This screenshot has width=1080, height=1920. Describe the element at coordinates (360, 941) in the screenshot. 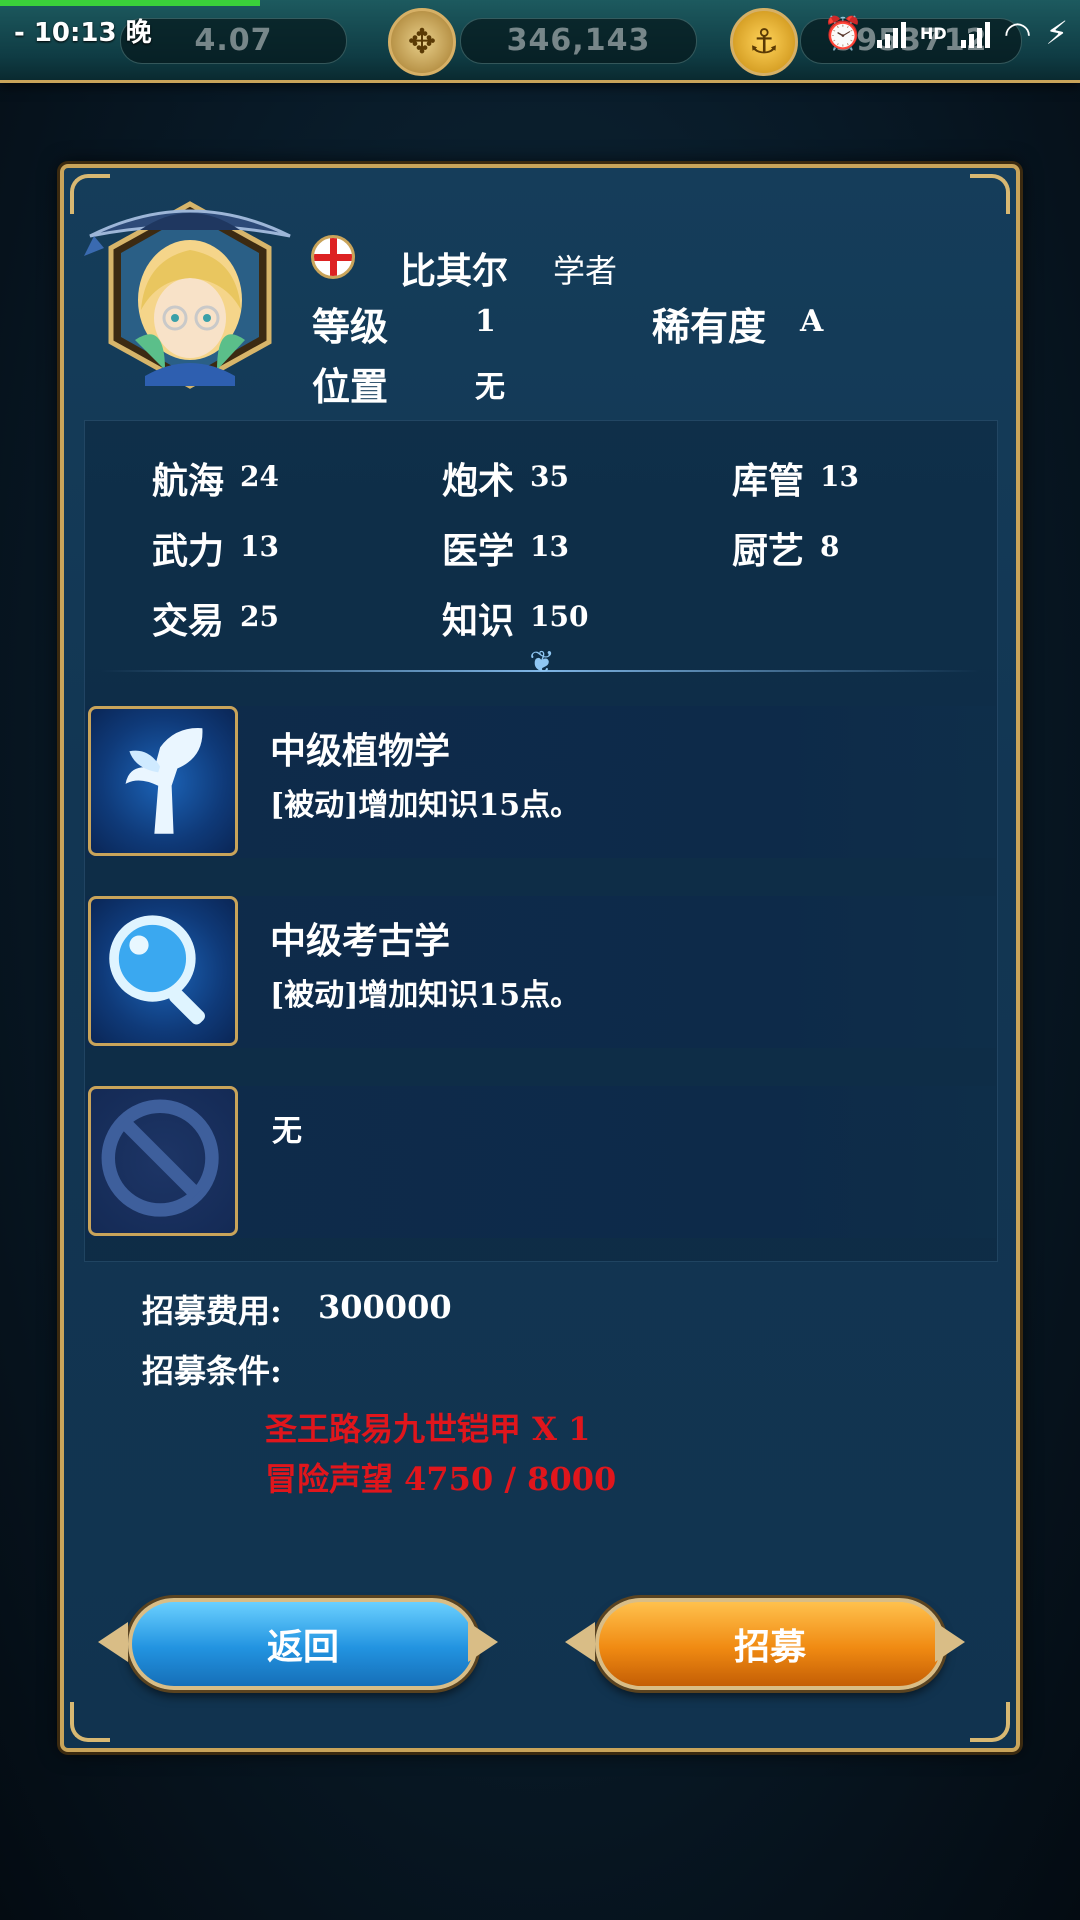

I see `skill-title: 中级考古学` at that location.